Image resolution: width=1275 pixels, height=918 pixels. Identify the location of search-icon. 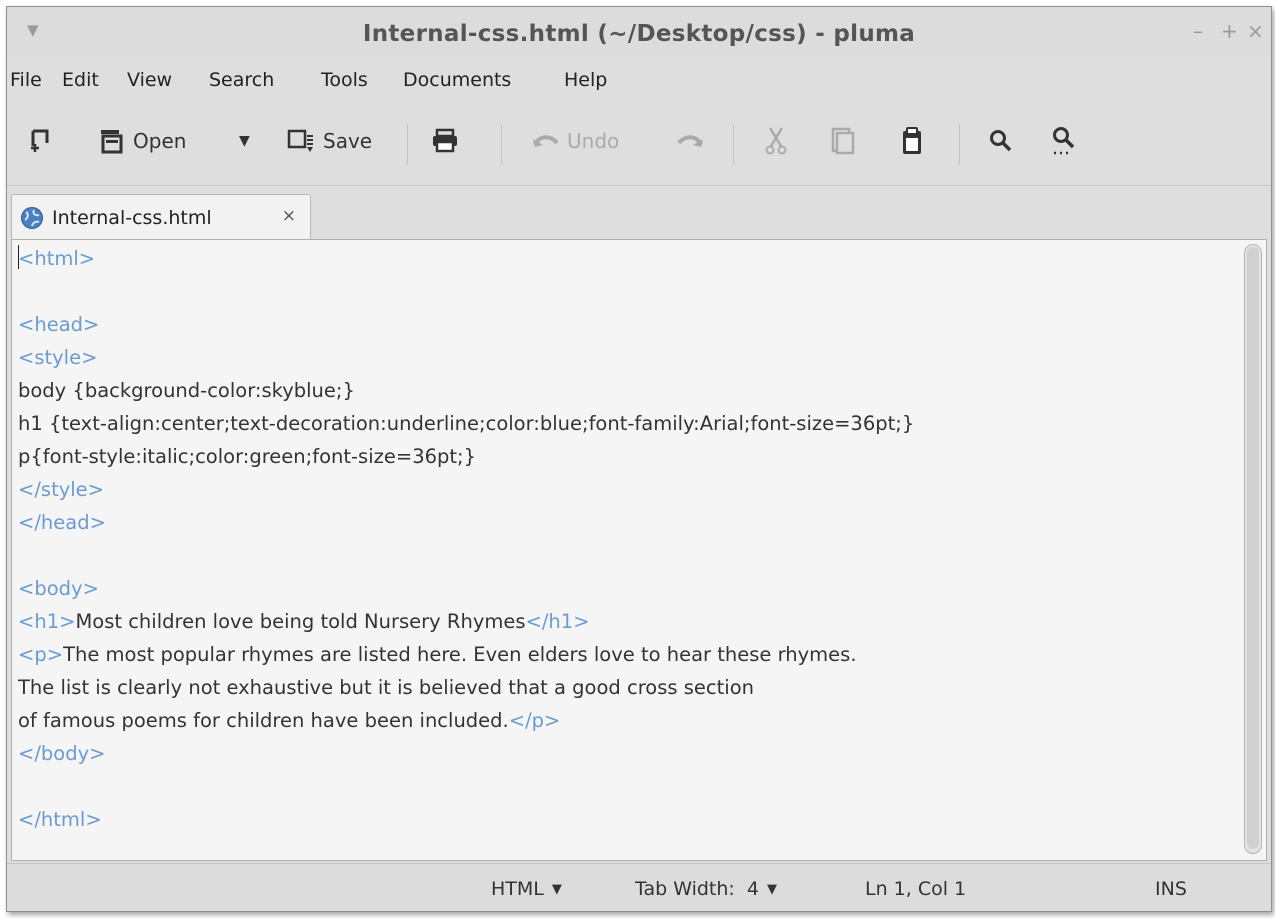
(1001, 141).